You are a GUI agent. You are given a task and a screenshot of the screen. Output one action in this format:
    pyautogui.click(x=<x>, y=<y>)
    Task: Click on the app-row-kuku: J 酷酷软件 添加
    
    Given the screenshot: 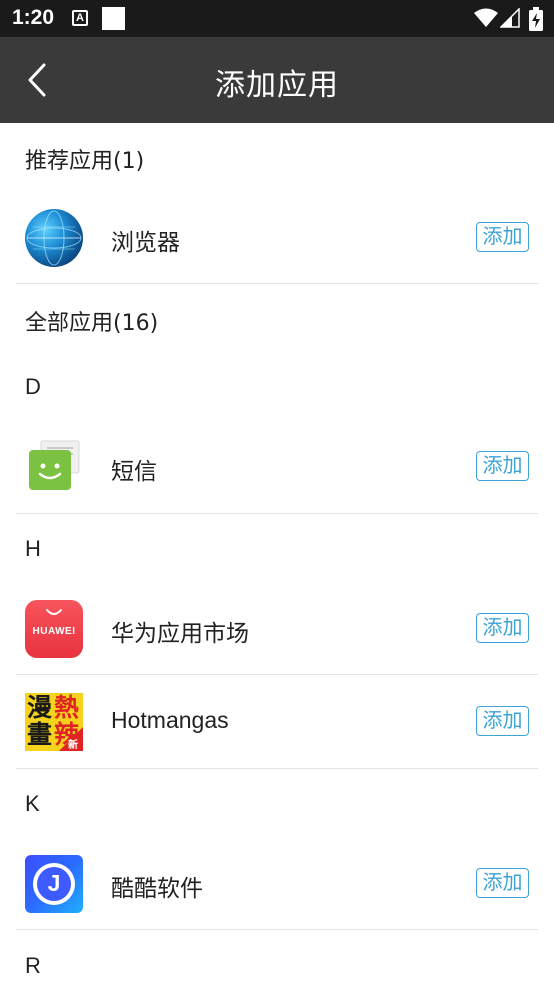 What is the action you would take?
    pyautogui.click(x=277, y=884)
    